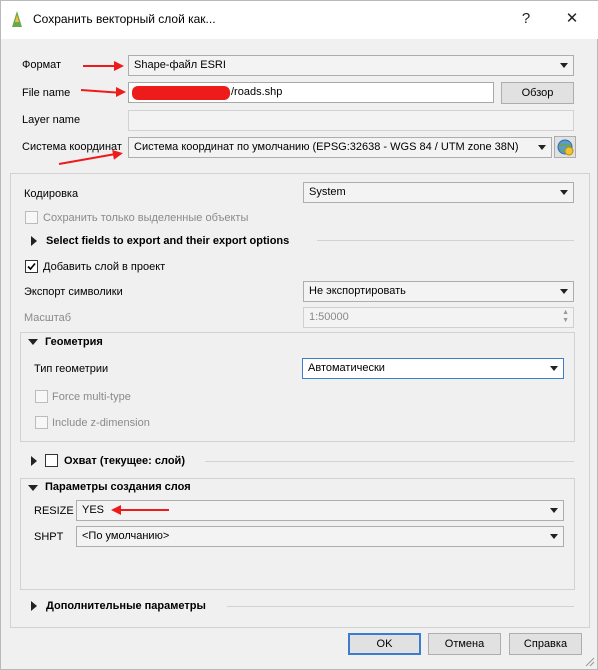 The height and width of the screenshot is (670, 598). I want to click on globe-icon, so click(565, 147).